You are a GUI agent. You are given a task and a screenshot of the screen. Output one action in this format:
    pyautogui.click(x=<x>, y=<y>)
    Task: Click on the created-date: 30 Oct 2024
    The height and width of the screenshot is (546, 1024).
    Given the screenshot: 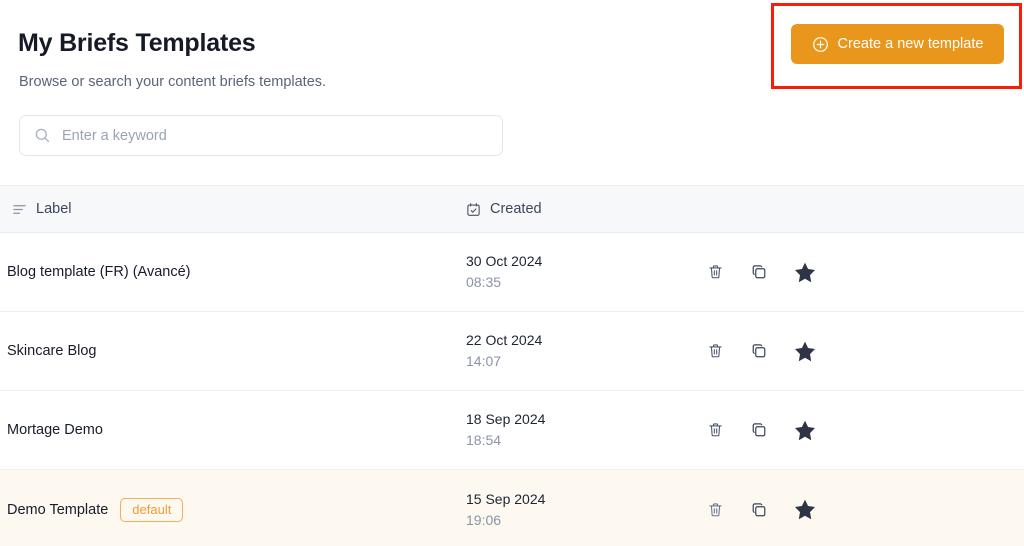 What is the action you would take?
    pyautogui.click(x=504, y=261)
    